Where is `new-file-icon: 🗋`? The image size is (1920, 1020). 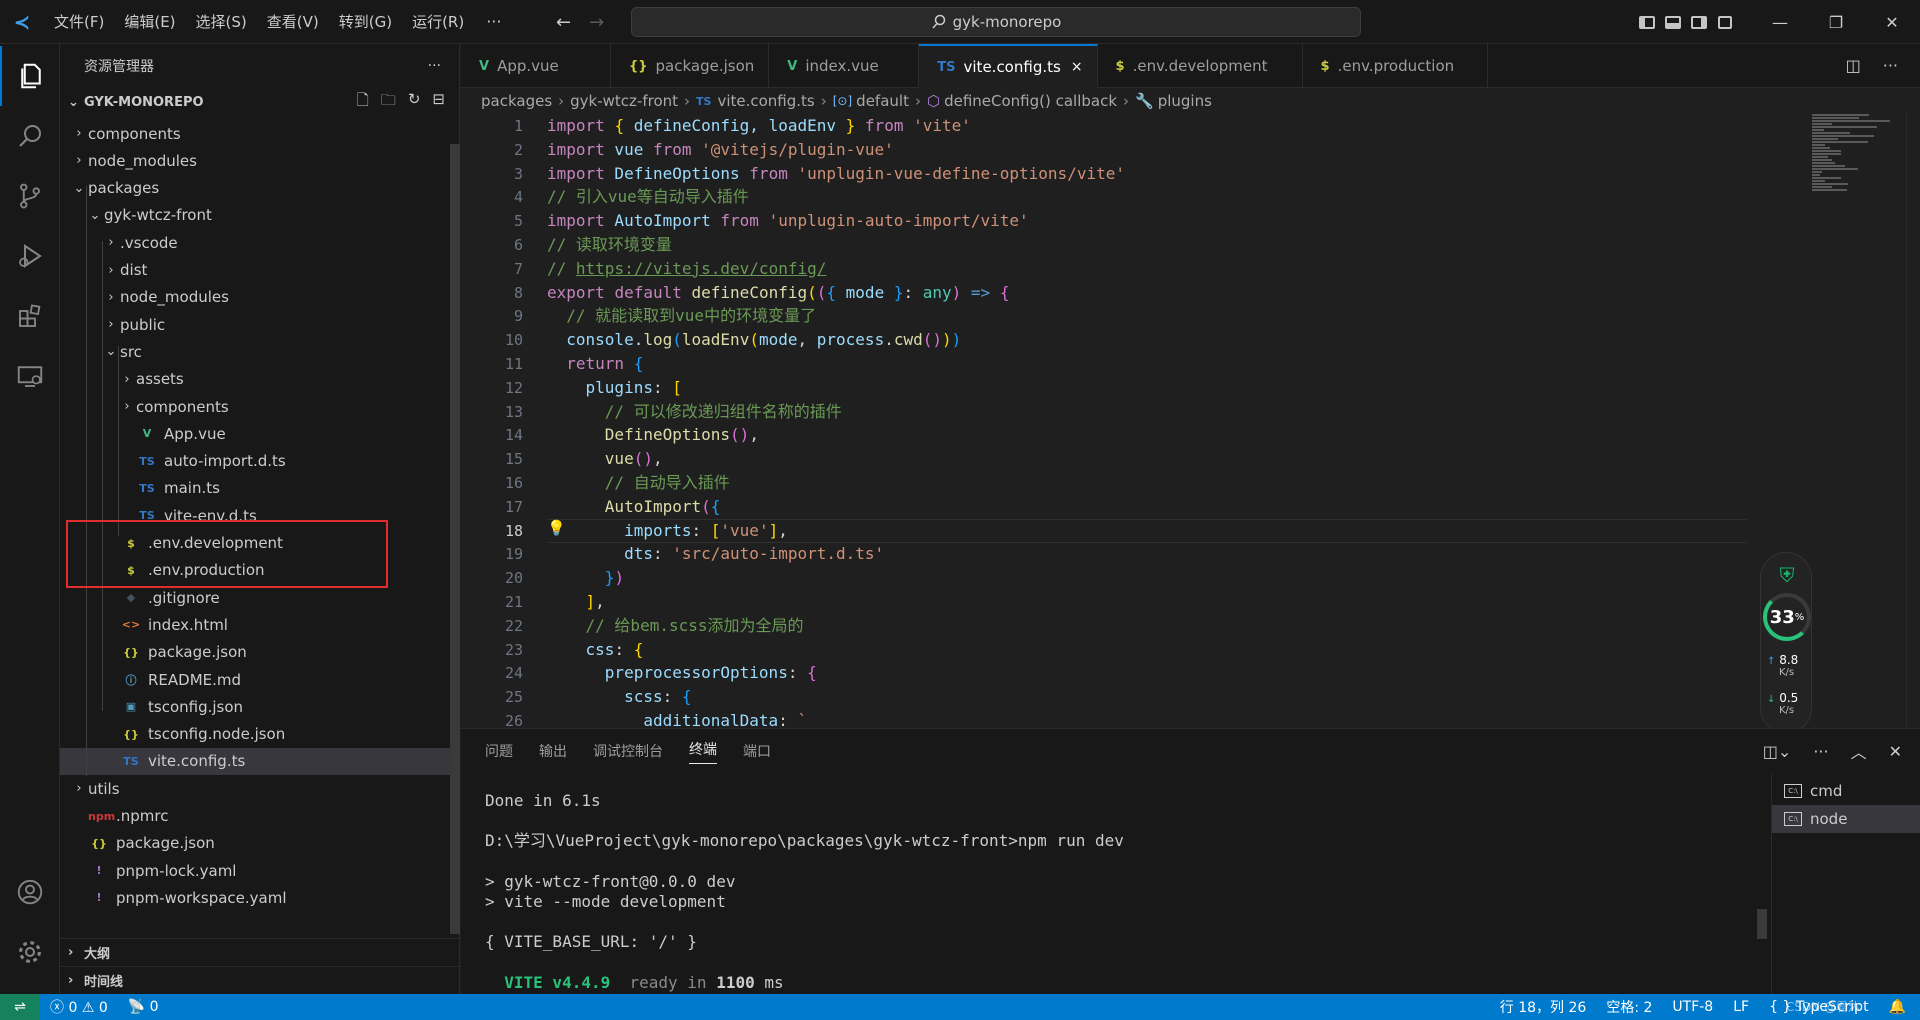 new-file-icon: 🗋 is located at coordinates (363, 102).